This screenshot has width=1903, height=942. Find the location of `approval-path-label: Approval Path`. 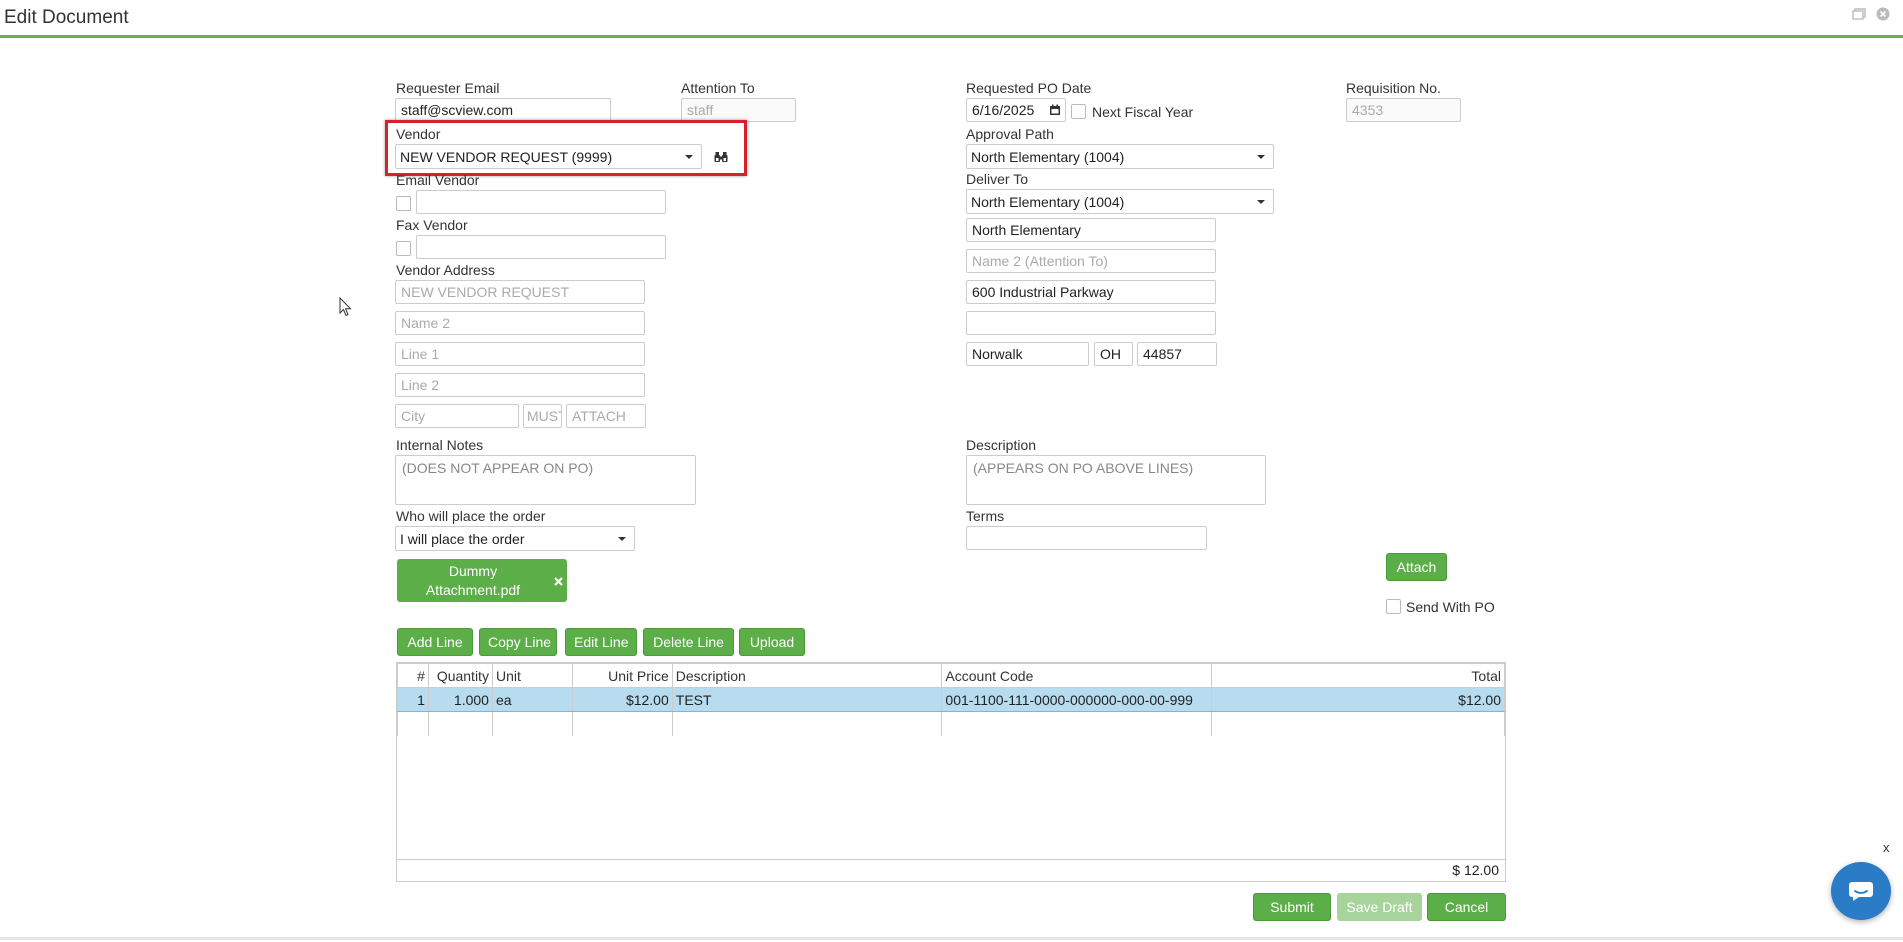

approval-path-label: Approval Path is located at coordinates (1010, 134).